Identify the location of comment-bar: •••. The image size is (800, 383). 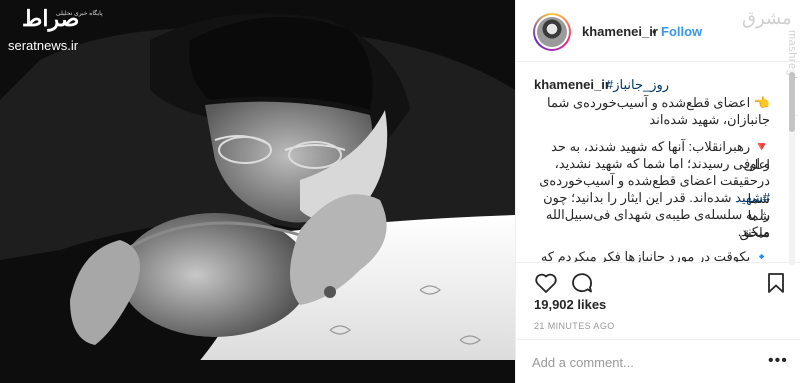
(658, 361).